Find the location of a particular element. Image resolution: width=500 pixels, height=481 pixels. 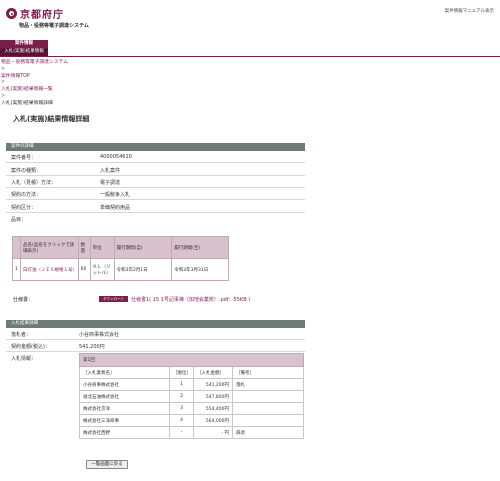

bidder-name: 滋北石油株式会社 is located at coordinates (124, 396).